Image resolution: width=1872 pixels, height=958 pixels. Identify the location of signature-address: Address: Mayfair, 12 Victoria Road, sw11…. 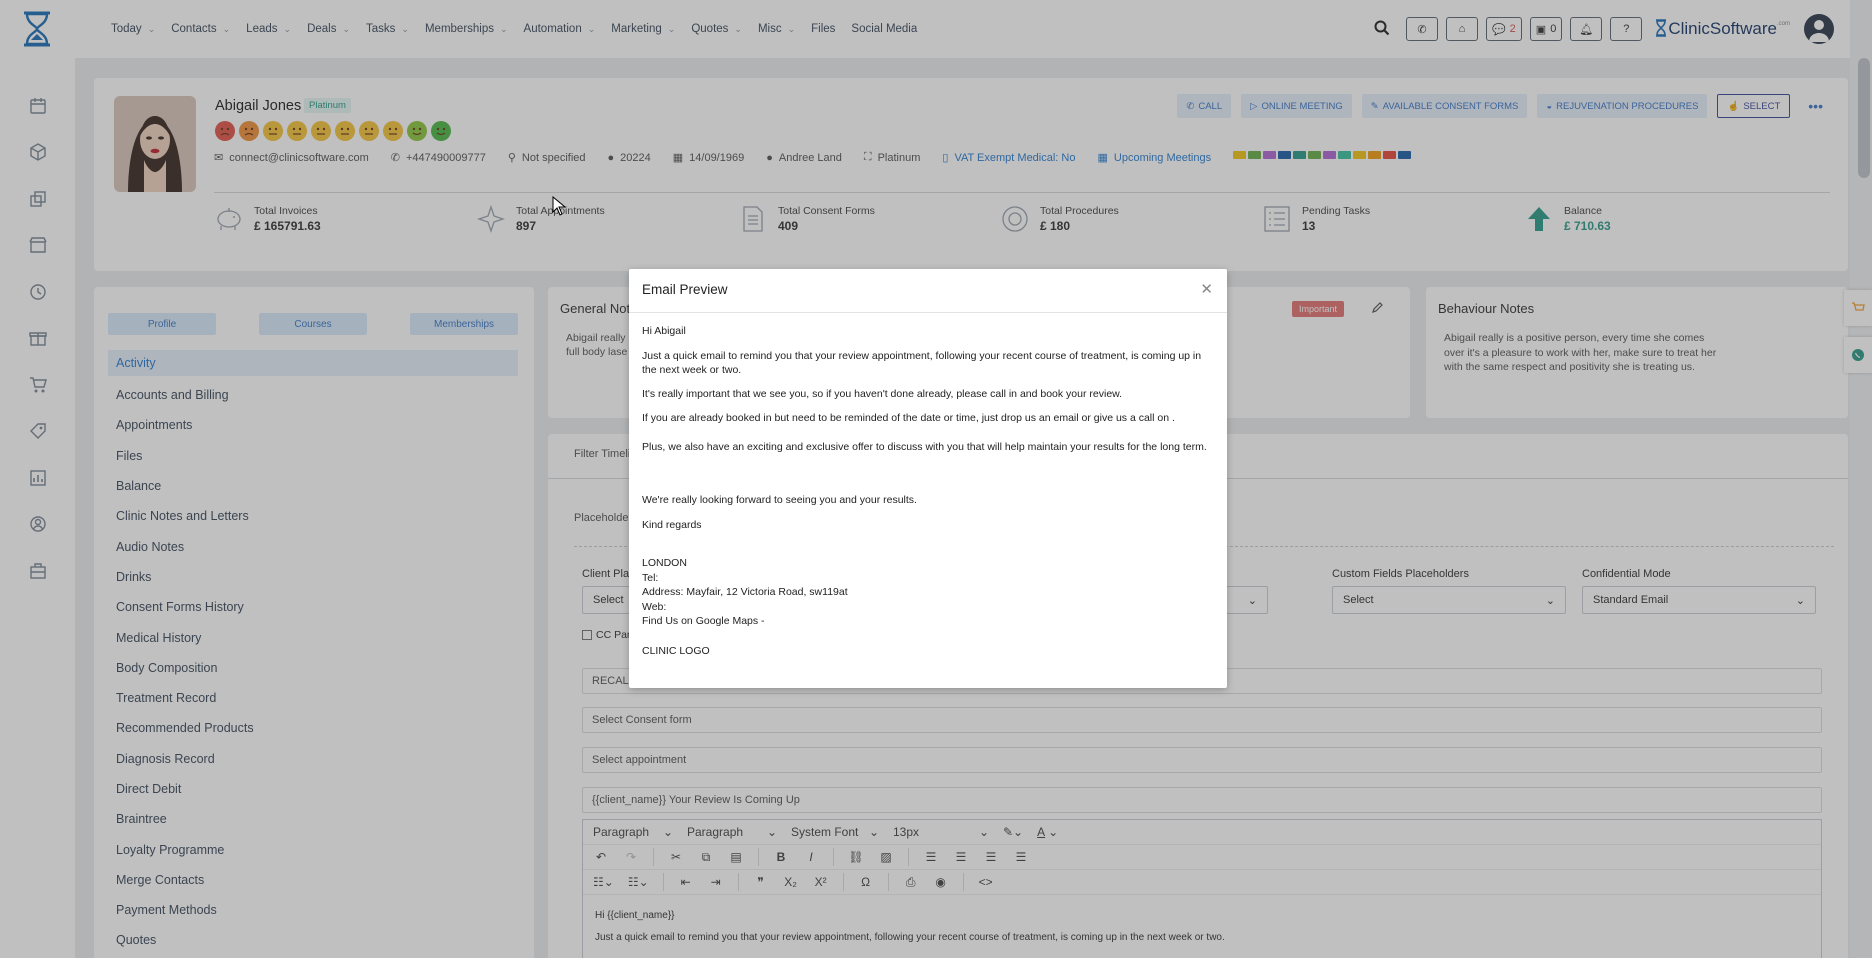
(745, 592).